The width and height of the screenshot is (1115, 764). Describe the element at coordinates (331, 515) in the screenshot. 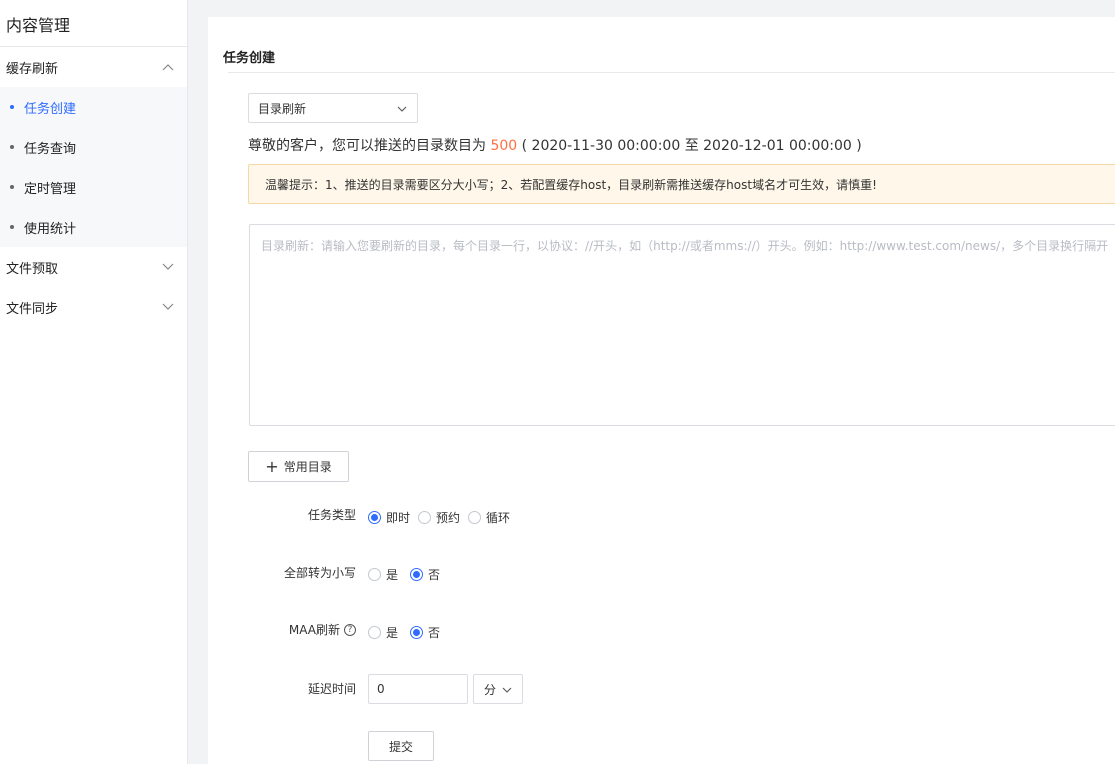

I see `task-type-label: 任务类型` at that location.